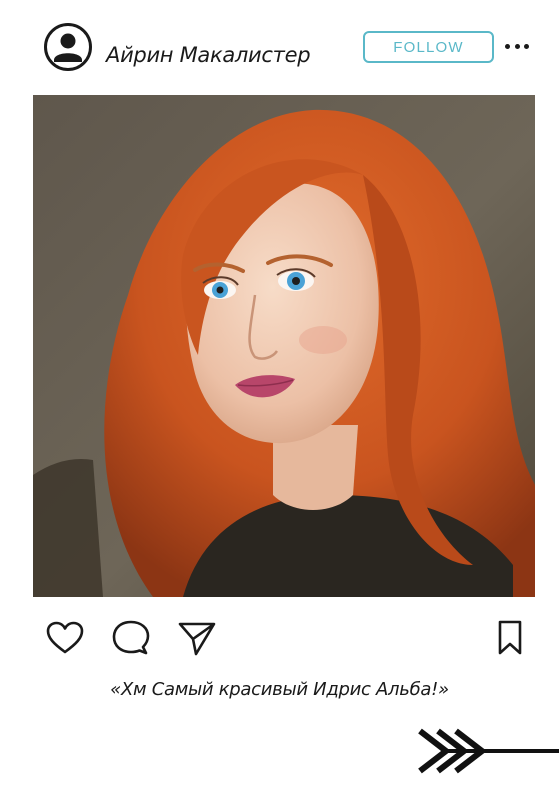 The height and width of the screenshot is (800, 559). What do you see at coordinates (488, 751) in the screenshot?
I see `arrow-icon` at bounding box center [488, 751].